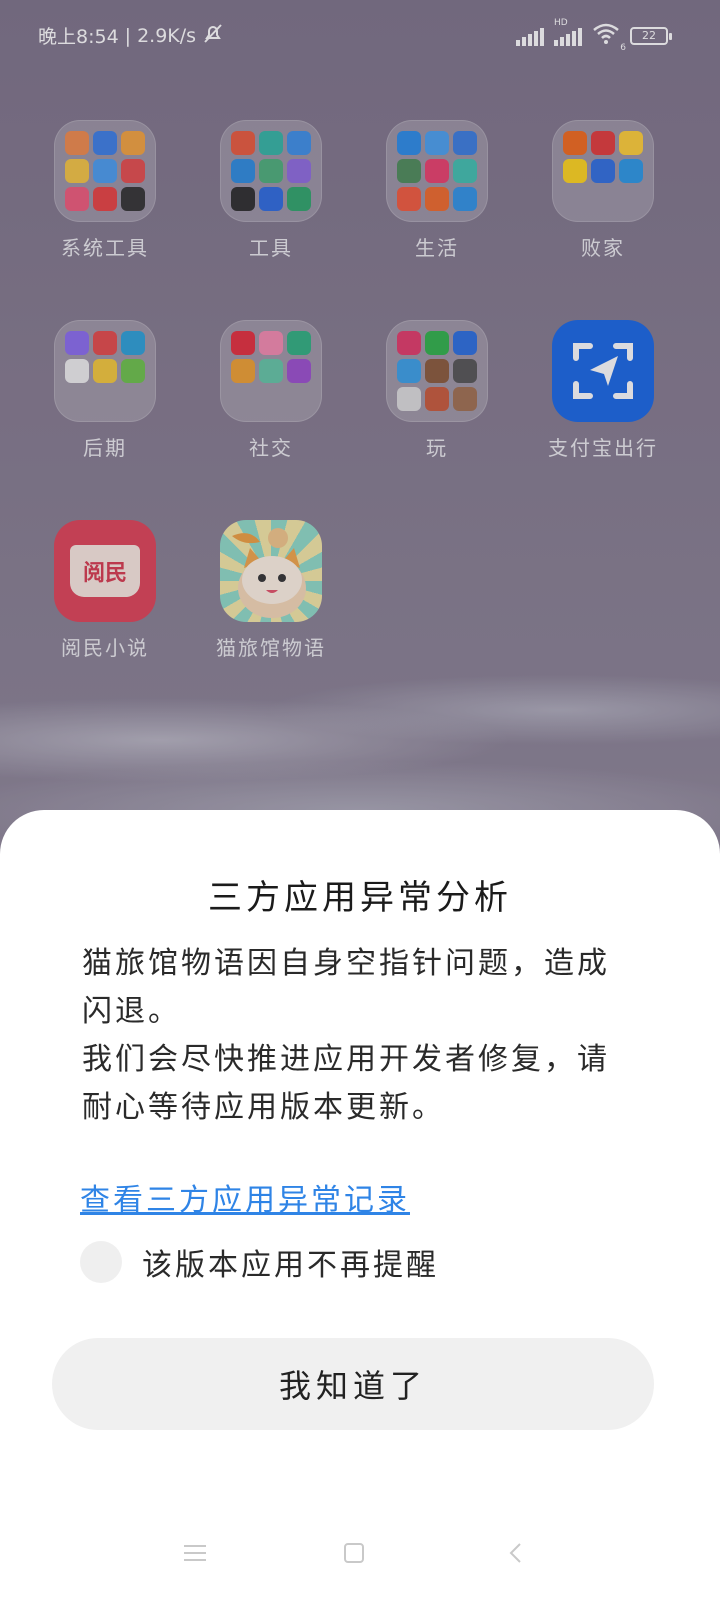 The image size is (720, 1600). I want to click on got-it-button: 我知道了, so click(353, 1384).